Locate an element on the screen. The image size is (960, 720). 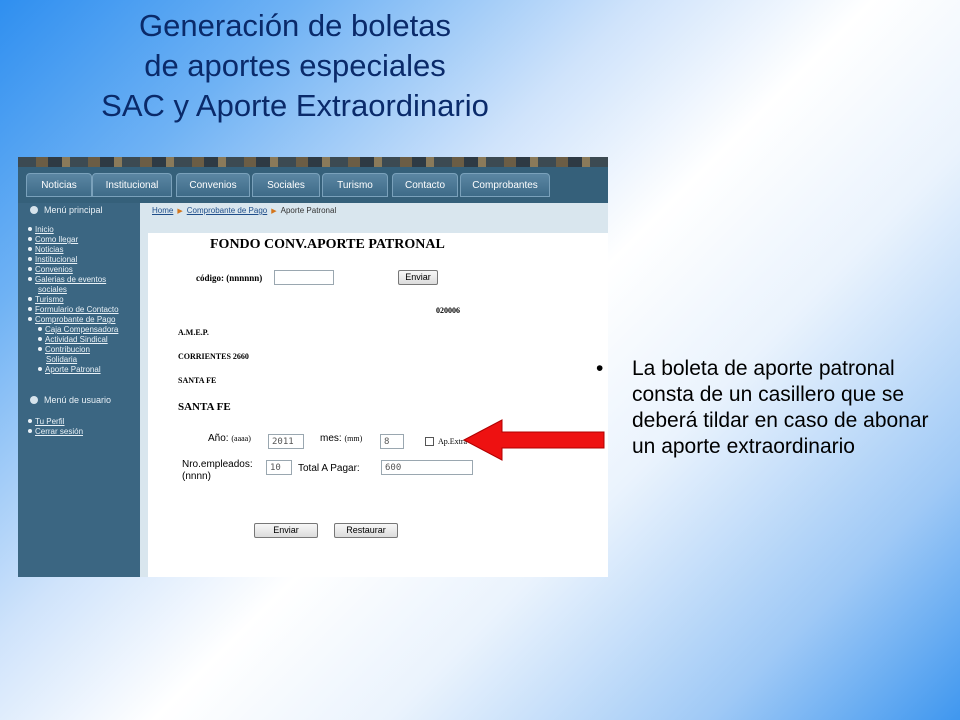
sidebar-item-galerias-cont: sociales is located at coordinates (52, 290).